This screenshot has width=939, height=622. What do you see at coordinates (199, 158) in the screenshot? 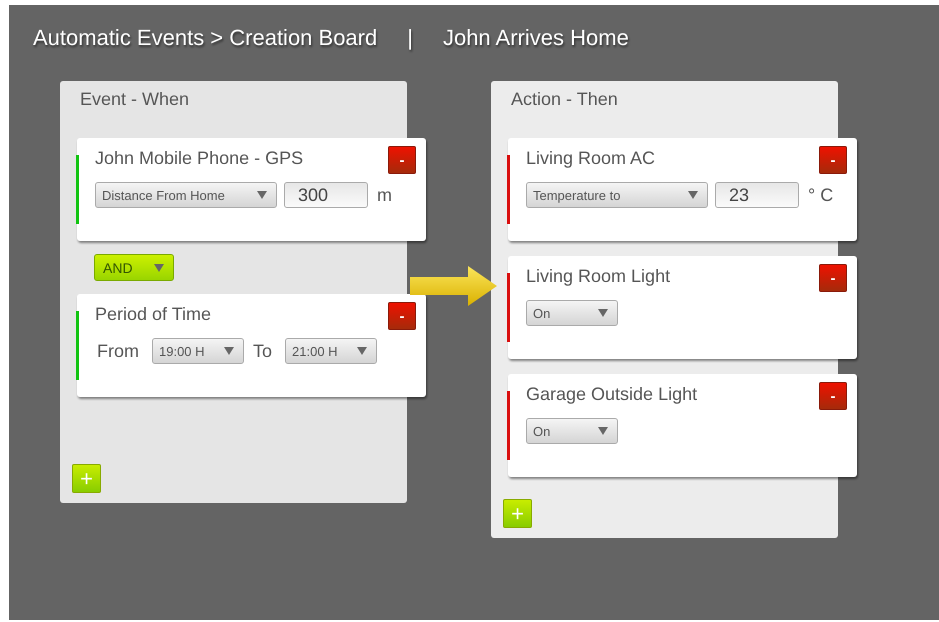
I see `card-title: John Mobile Phone - GPS` at bounding box center [199, 158].